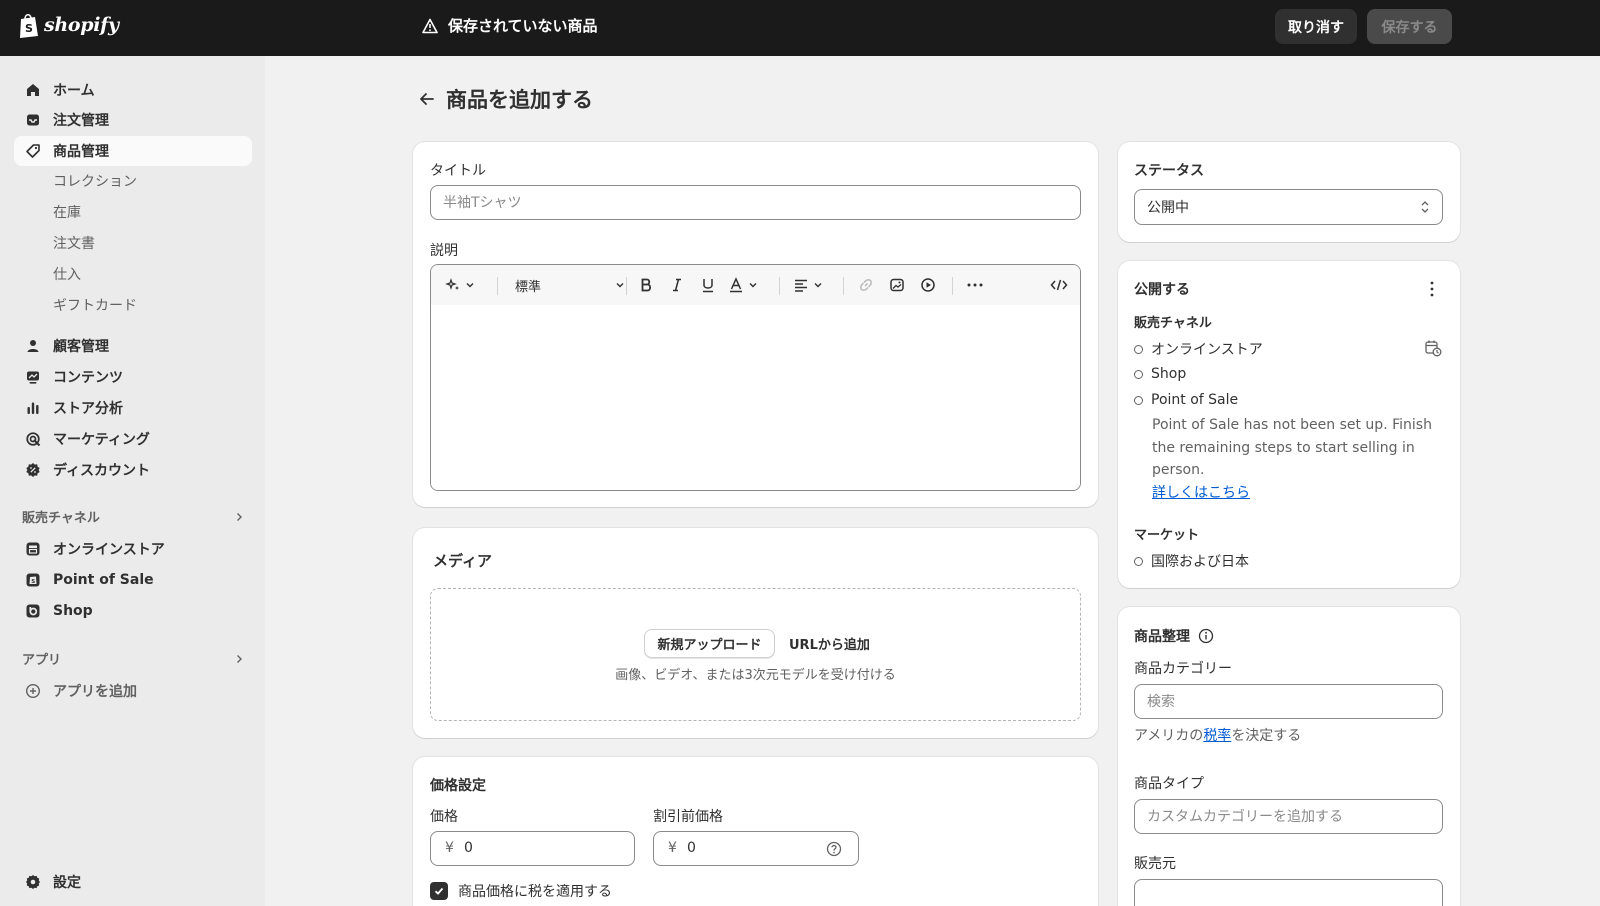 This screenshot has height=906, width=1600. I want to click on sidebar-item-point-of-sale: S Point of Sale, so click(133, 580).